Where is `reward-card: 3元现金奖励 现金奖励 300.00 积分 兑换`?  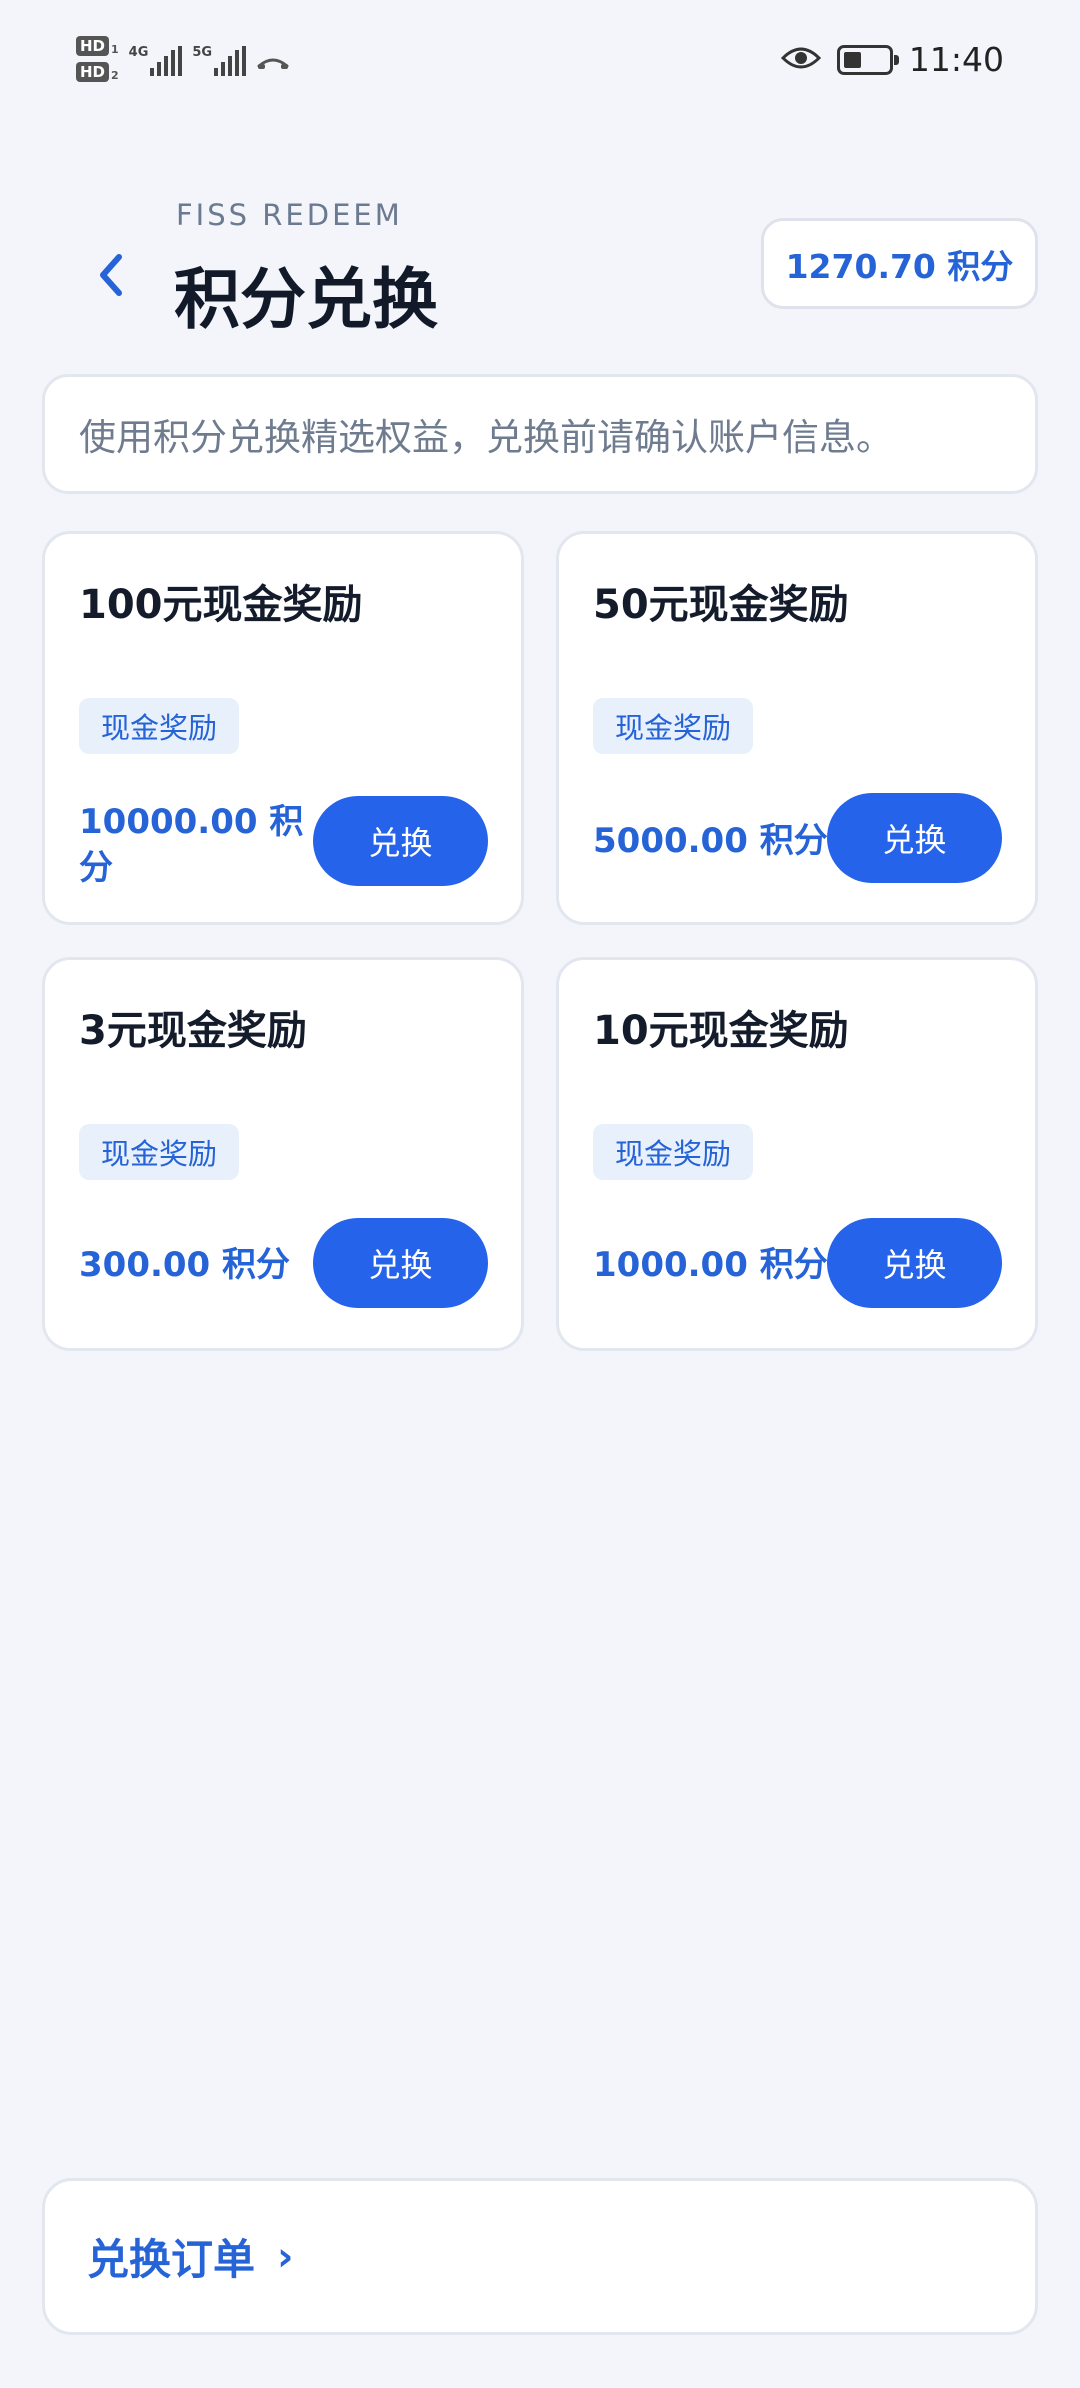
reward-card: 3元现金奖励 现金奖励 300.00 积分 兑换 is located at coordinates (283, 1154).